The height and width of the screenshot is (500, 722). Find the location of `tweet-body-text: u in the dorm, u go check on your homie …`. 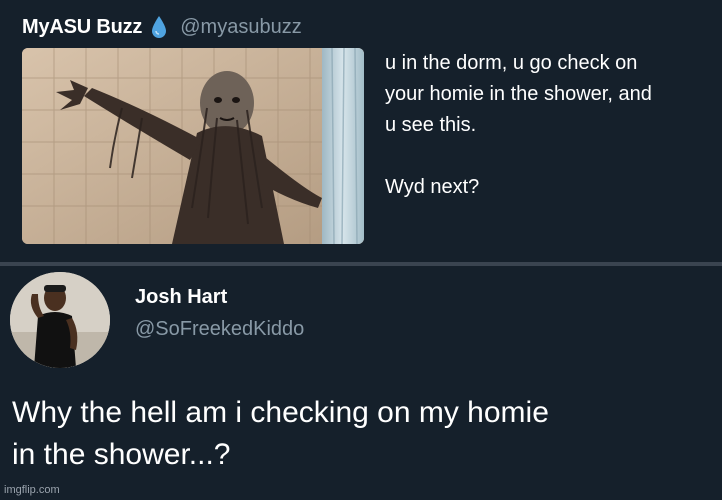

tweet-body-text: u in the dorm, u go check on your homie … is located at coordinates (518, 125).